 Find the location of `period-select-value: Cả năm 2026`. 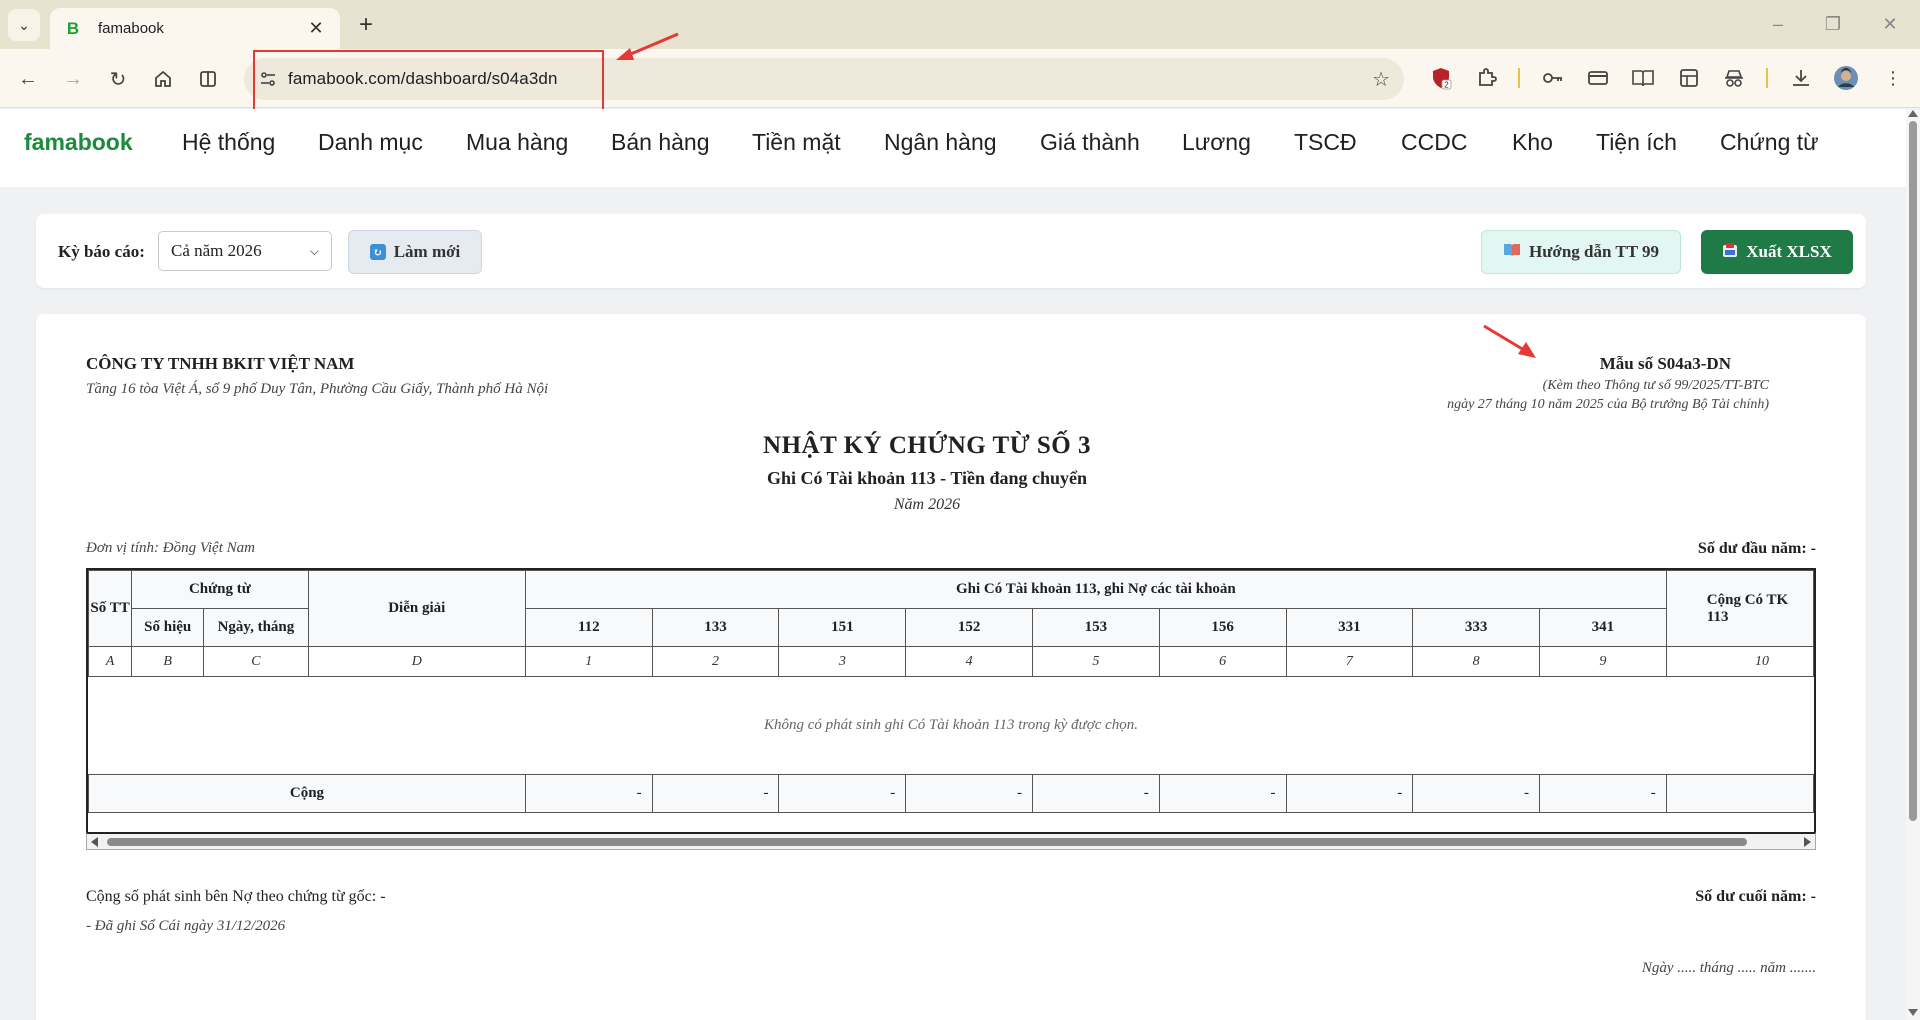

period-select-value: Cả năm 2026 is located at coordinates (216, 250).